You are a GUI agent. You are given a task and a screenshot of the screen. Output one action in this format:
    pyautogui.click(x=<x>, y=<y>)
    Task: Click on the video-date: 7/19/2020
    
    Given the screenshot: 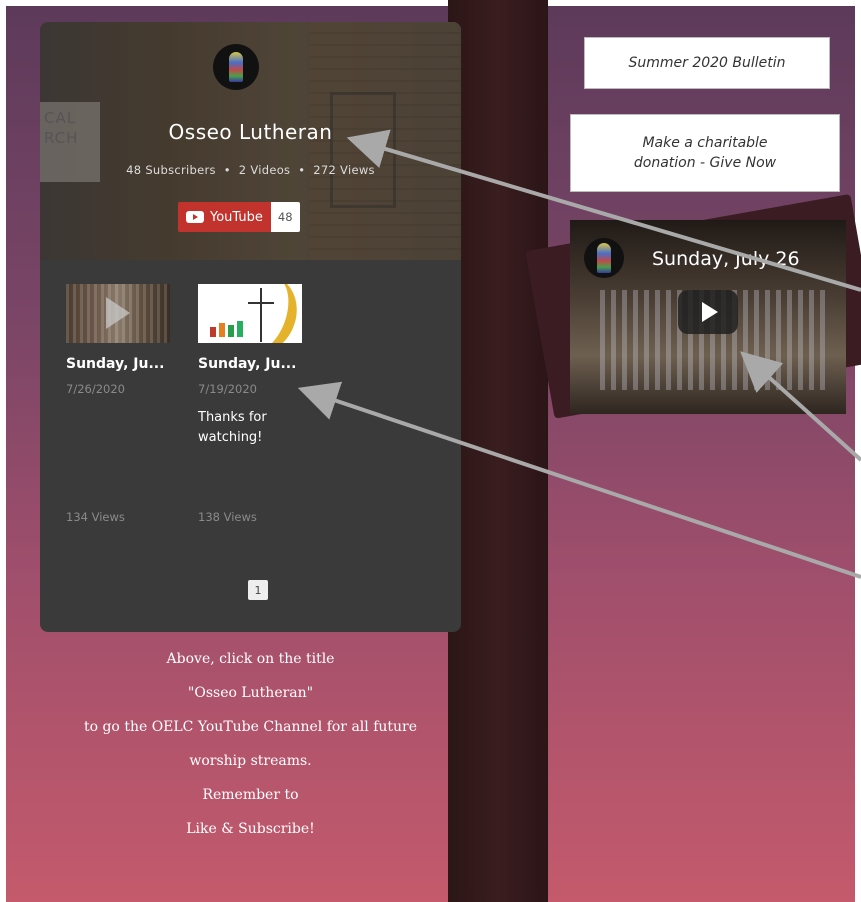 What is the action you would take?
    pyautogui.click(x=227, y=389)
    